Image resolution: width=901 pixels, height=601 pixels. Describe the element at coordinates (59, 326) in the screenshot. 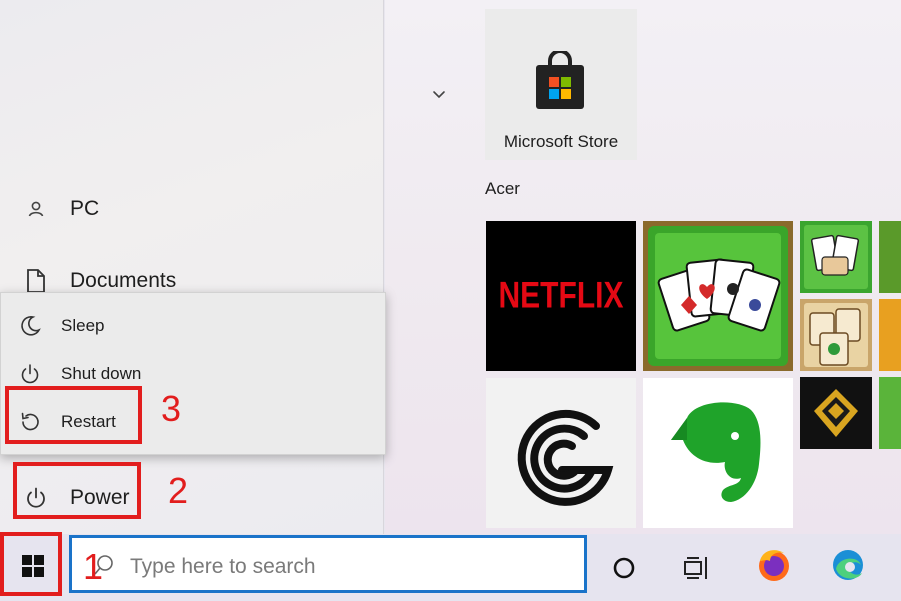

I see `sleep-option: Sleep` at that location.